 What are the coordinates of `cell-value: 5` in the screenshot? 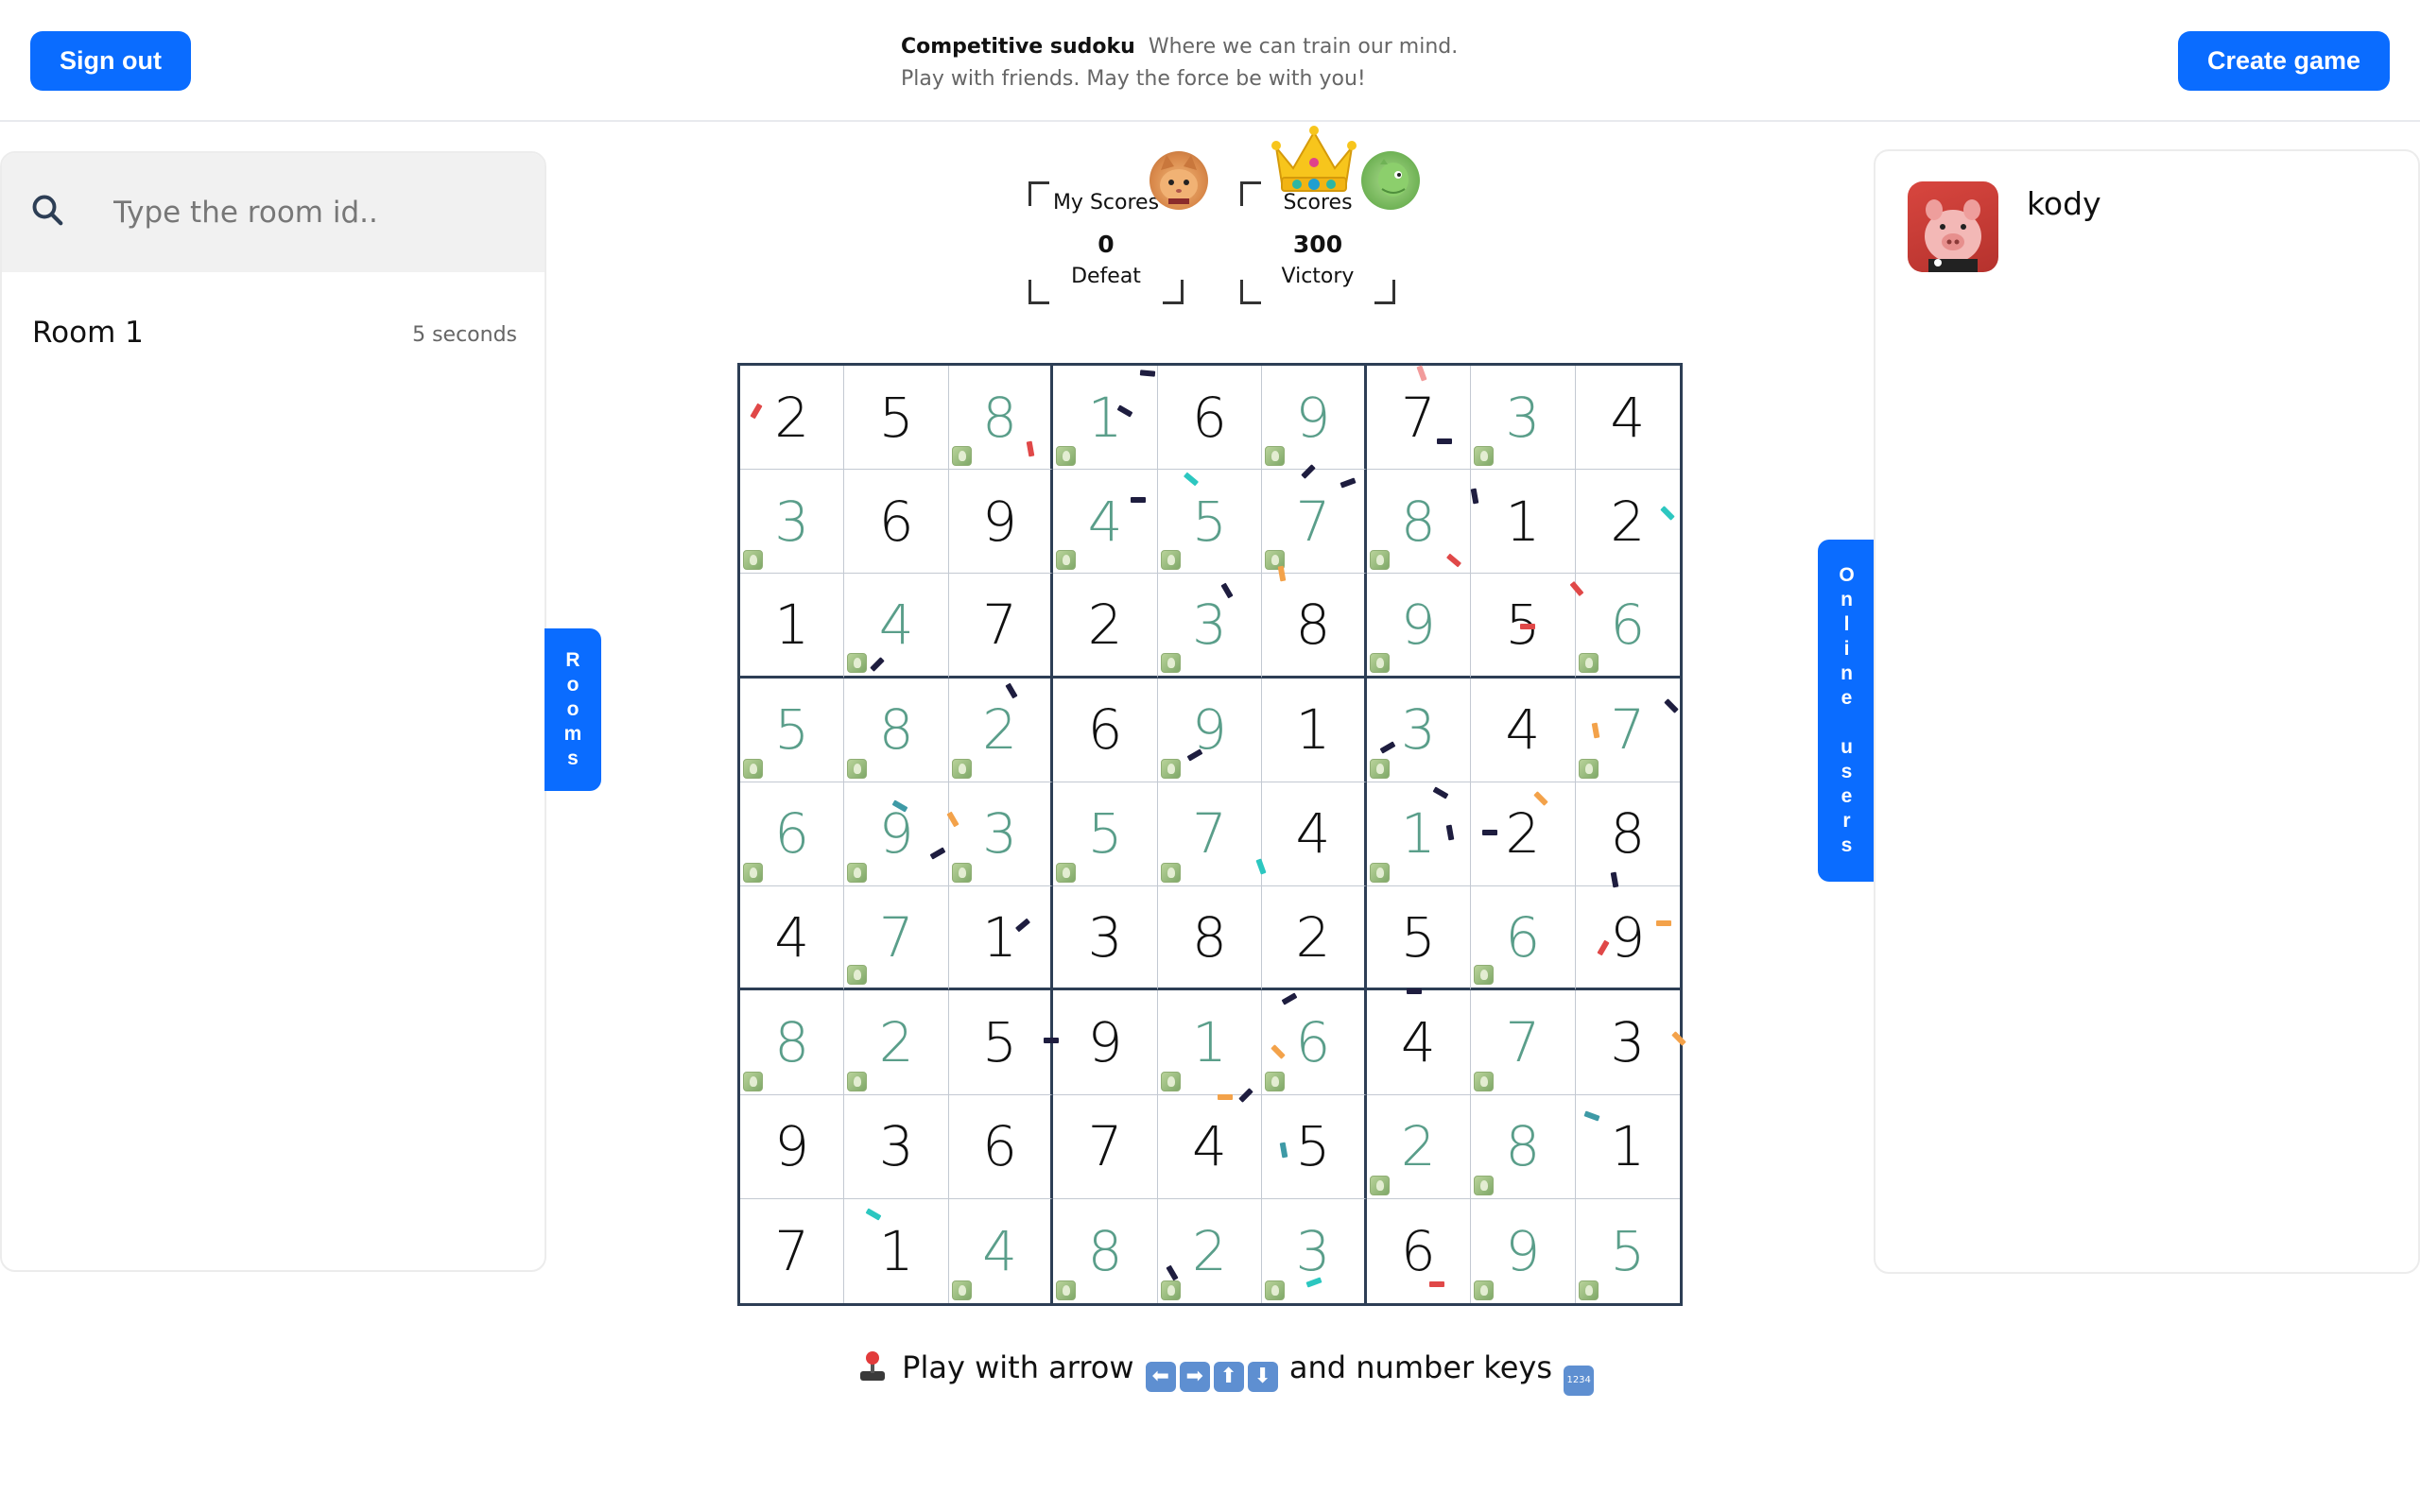 It's located at (1313, 1146).